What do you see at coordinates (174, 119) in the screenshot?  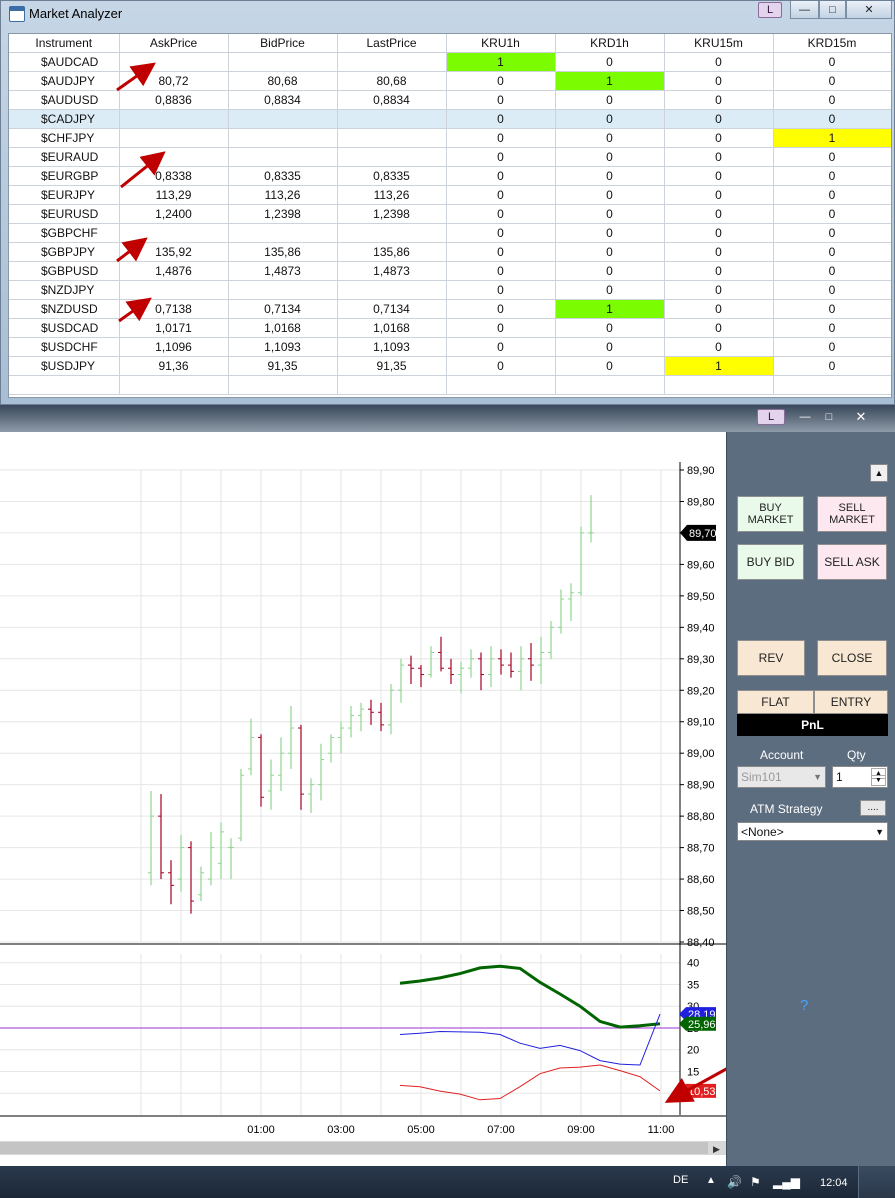 I see `cell-ask` at bounding box center [174, 119].